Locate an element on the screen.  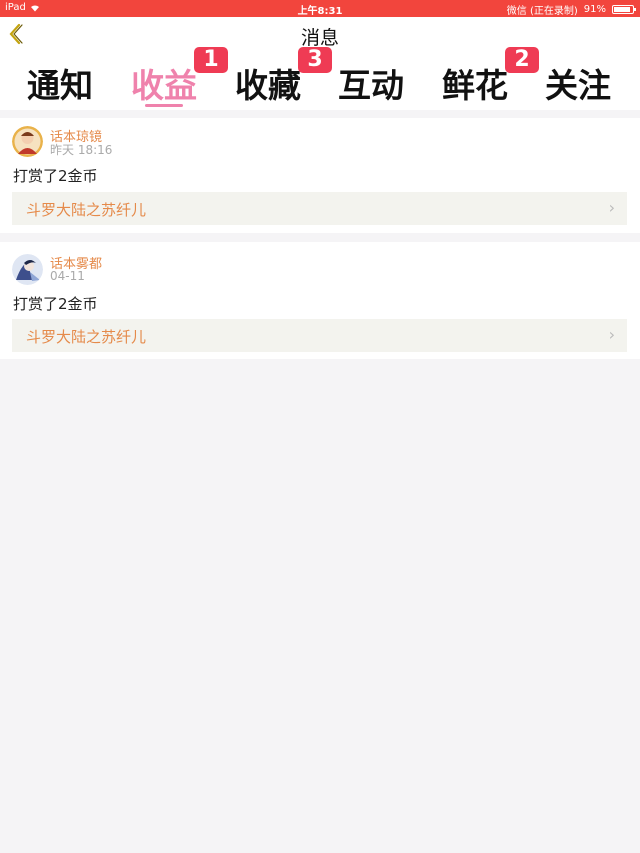
tab-earnings: 收益 1 is located at coordinates (178, 77).